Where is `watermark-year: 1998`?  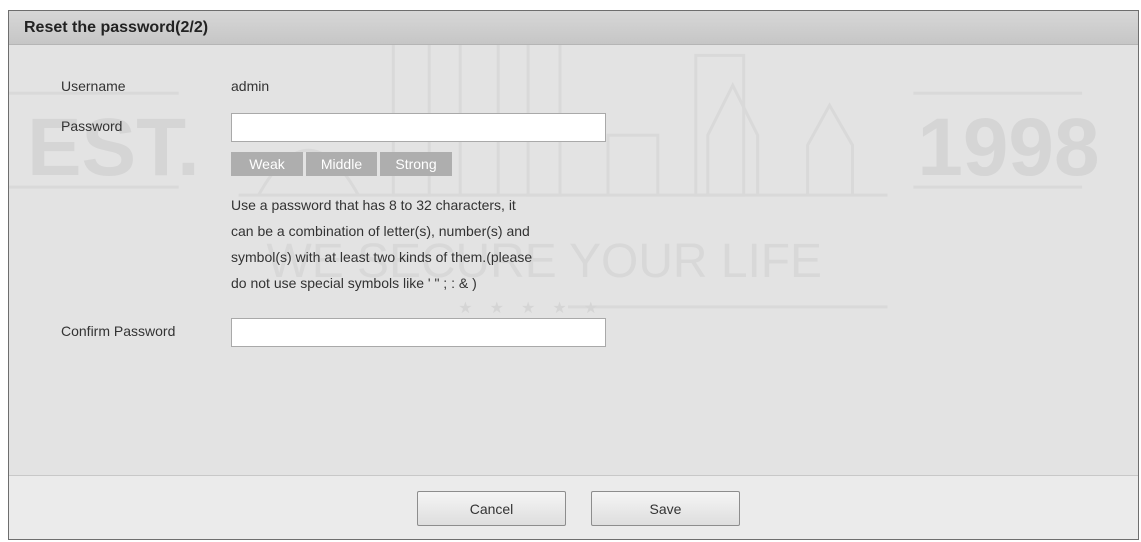
watermark-year: 1998 is located at coordinates (1008, 147).